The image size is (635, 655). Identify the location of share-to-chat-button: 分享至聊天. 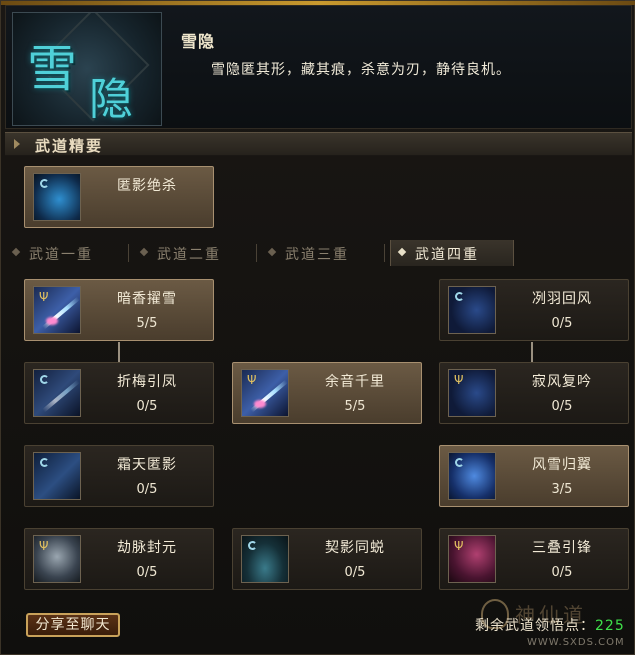
(73, 625).